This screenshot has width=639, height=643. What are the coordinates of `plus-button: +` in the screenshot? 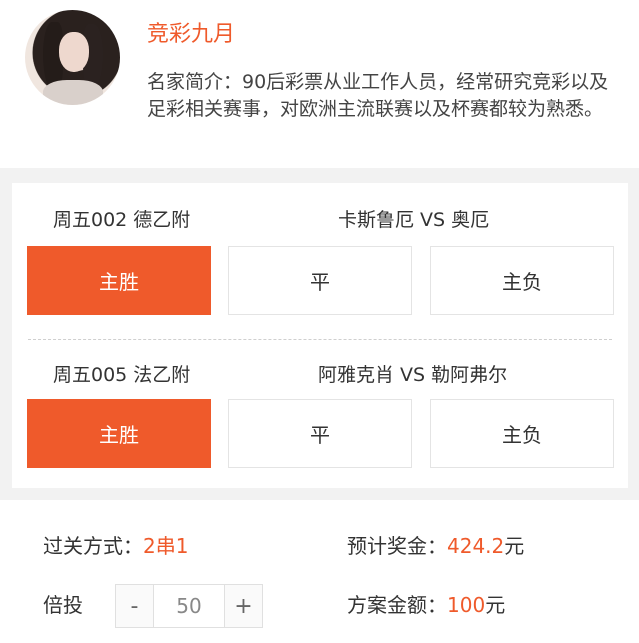 It's located at (243, 606).